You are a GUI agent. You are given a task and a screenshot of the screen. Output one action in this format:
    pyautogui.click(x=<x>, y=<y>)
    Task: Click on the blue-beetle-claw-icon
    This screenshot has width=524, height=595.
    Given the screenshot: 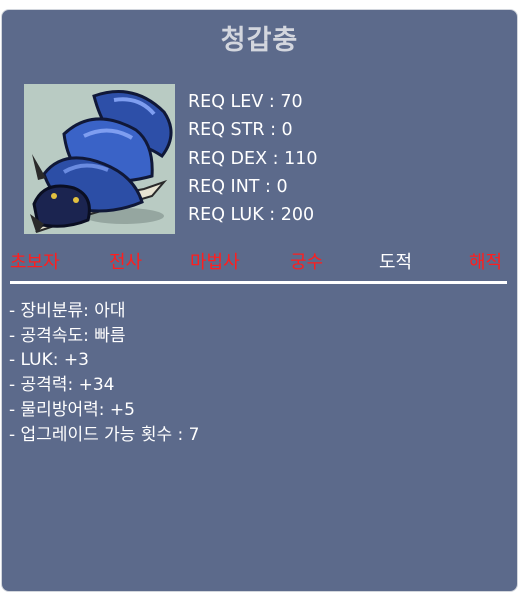 What is the action you would take?
    pyautogui.click(x=101, y=161)
    